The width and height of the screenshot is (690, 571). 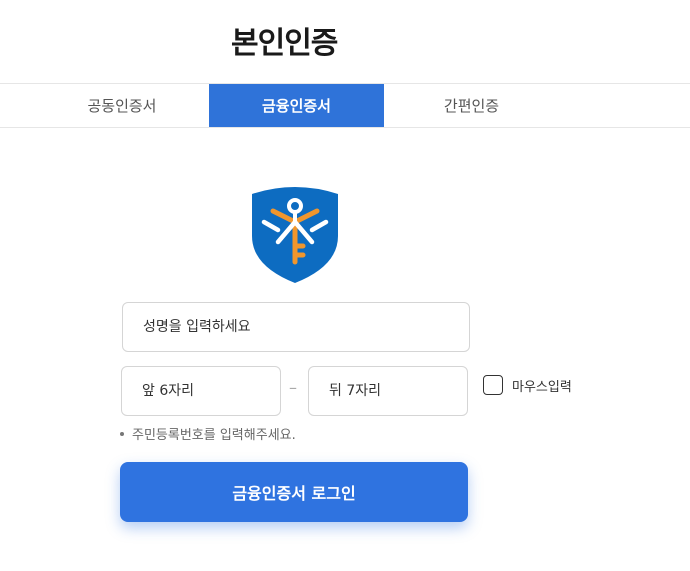 I want to click on helper-text: 주민등록번호를 입력해주세요., so click(x=208, y=433).